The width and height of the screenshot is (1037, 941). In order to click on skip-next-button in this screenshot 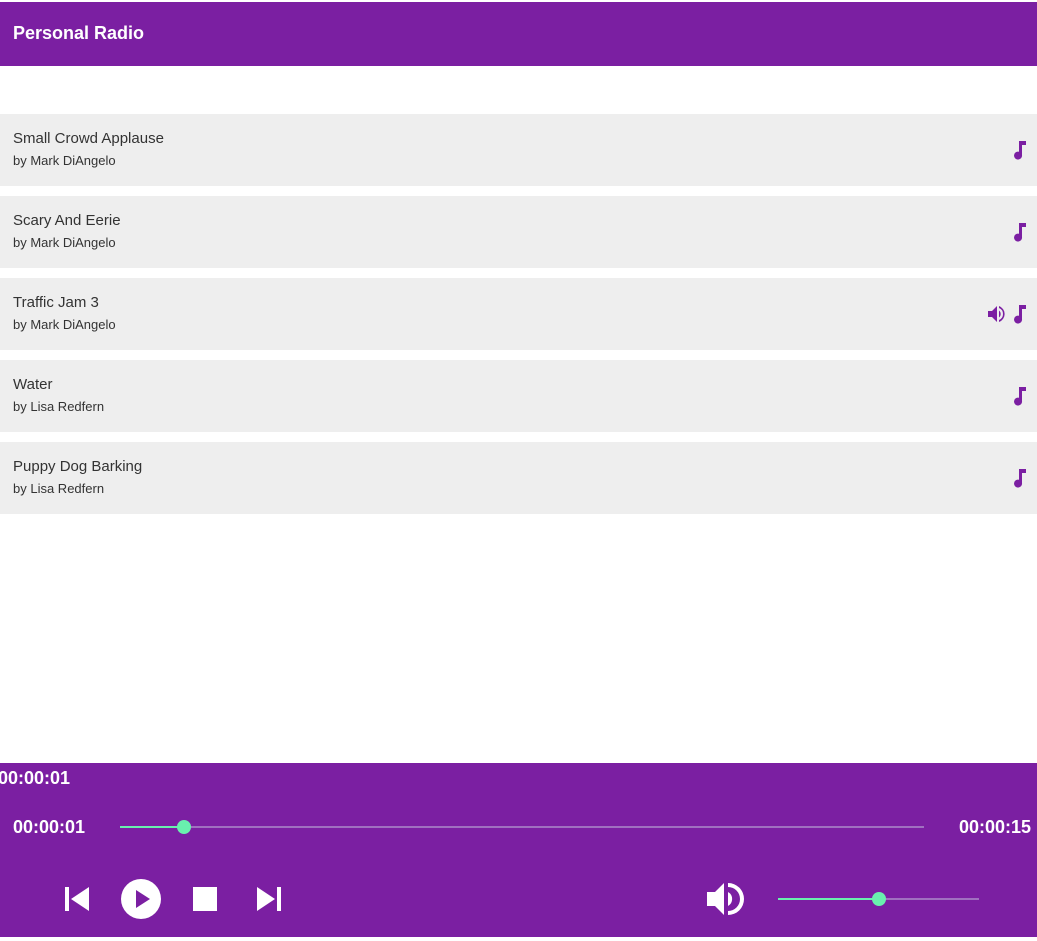, I will do `click(269, 899)`.